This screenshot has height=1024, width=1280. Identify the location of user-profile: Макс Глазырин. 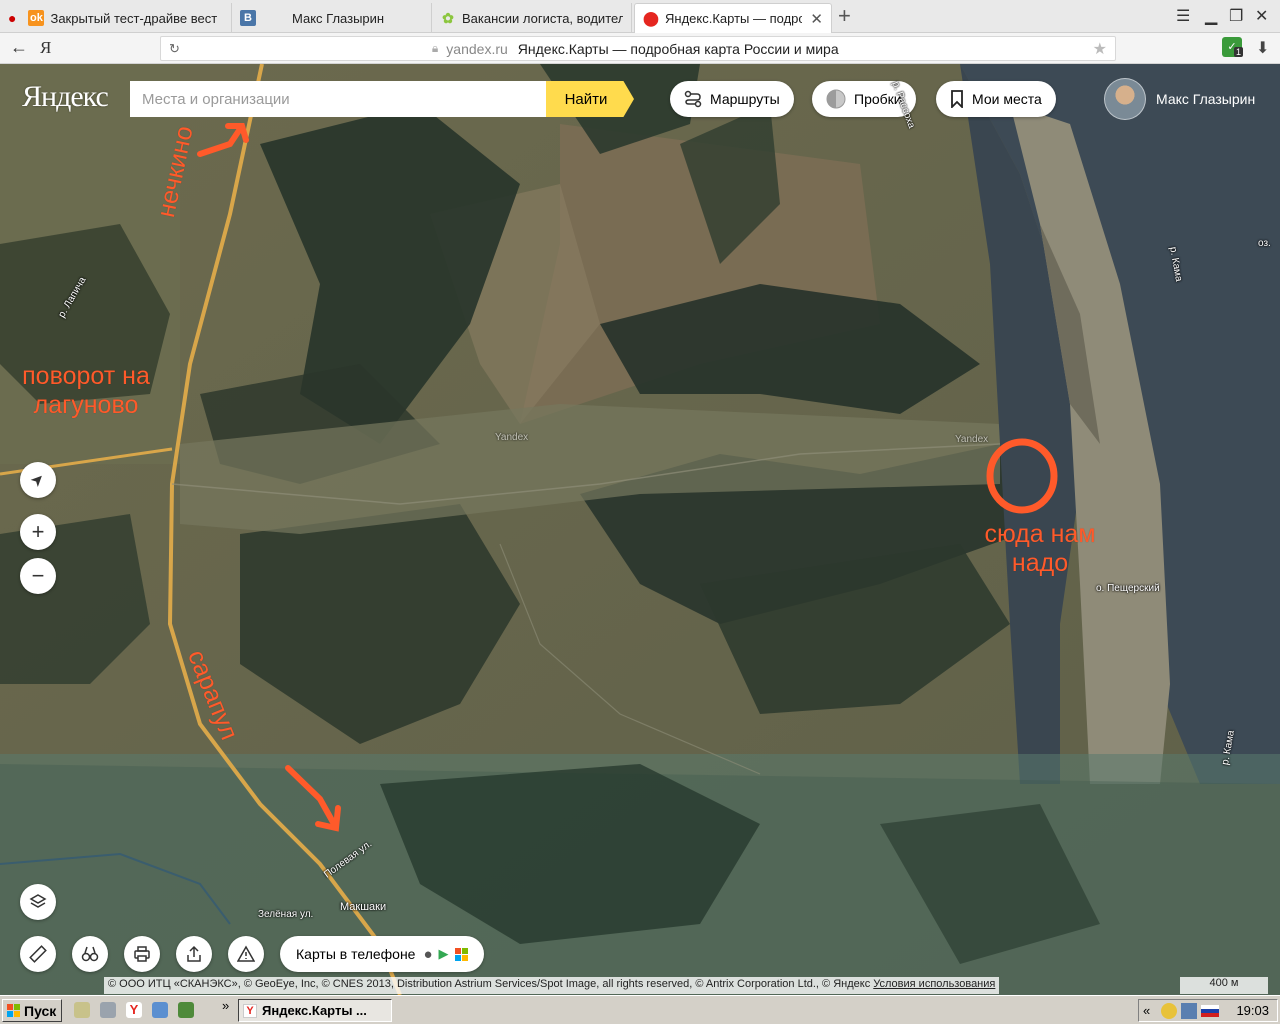
(1179, 99).